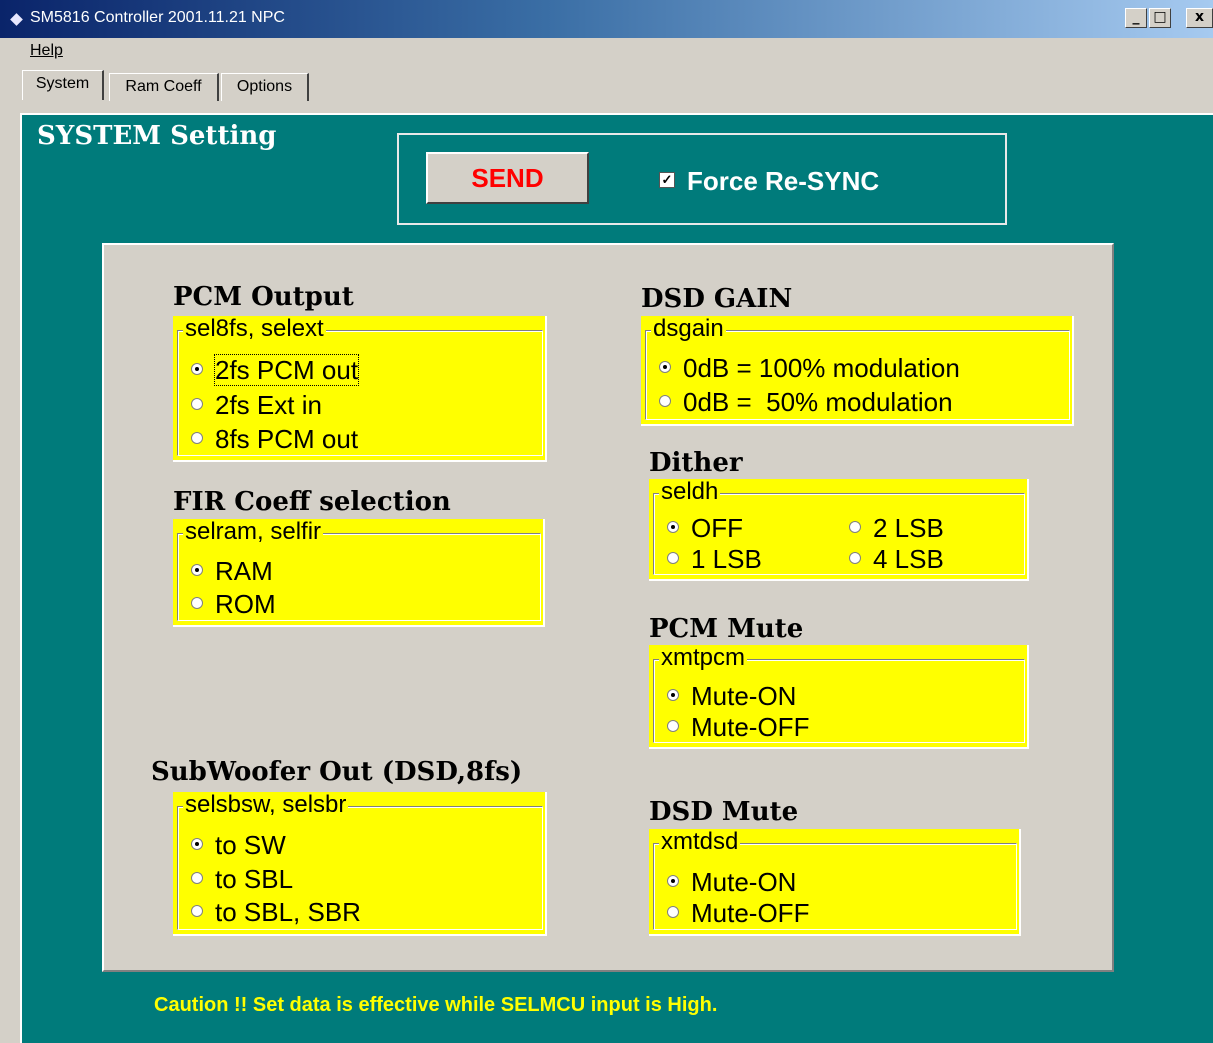 Image resolution: width=1213 pixels, height=1043 pixels. Describe the element at coordinates (263, 297) in the screenshot. I see `pcm-output-title: PCM Output` at that location.